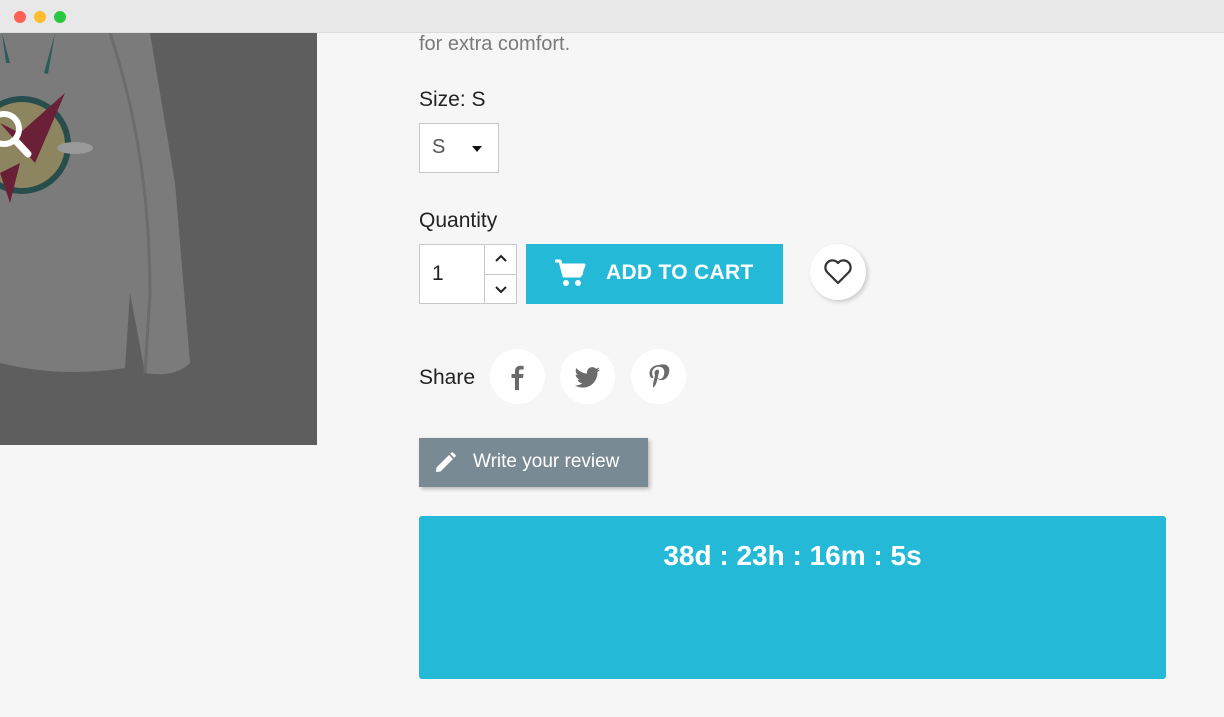  I want to click on maximize-window-button, so click(60, 17).